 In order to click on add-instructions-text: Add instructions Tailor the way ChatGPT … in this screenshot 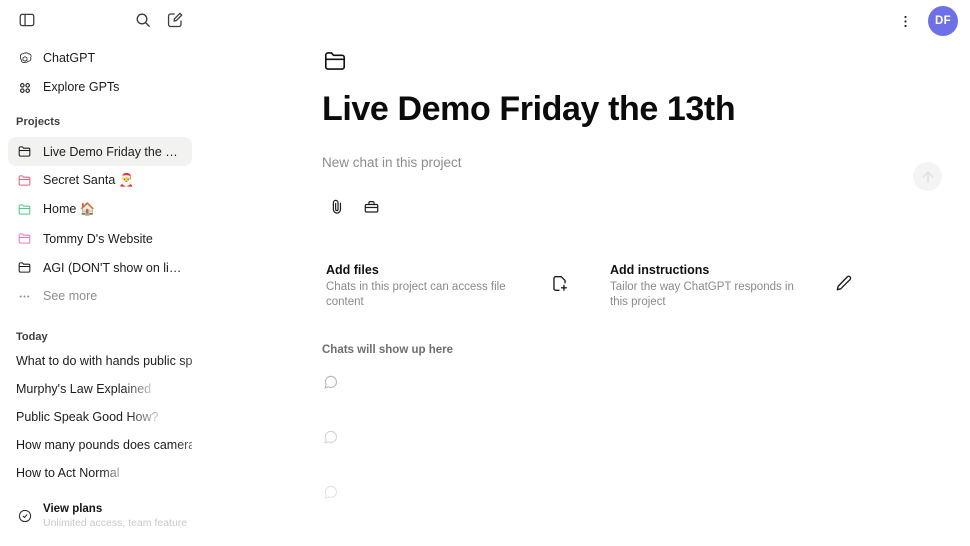, I will do `click(703, 286)`.